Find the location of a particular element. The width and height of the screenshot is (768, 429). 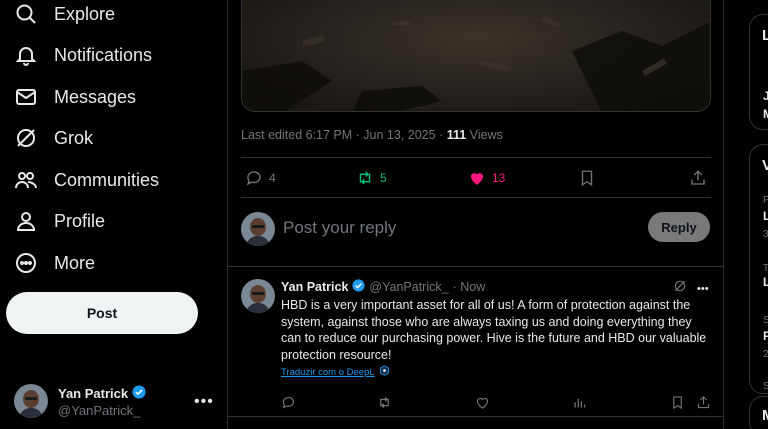

deepl-icon is located at coordinates (384, 372).